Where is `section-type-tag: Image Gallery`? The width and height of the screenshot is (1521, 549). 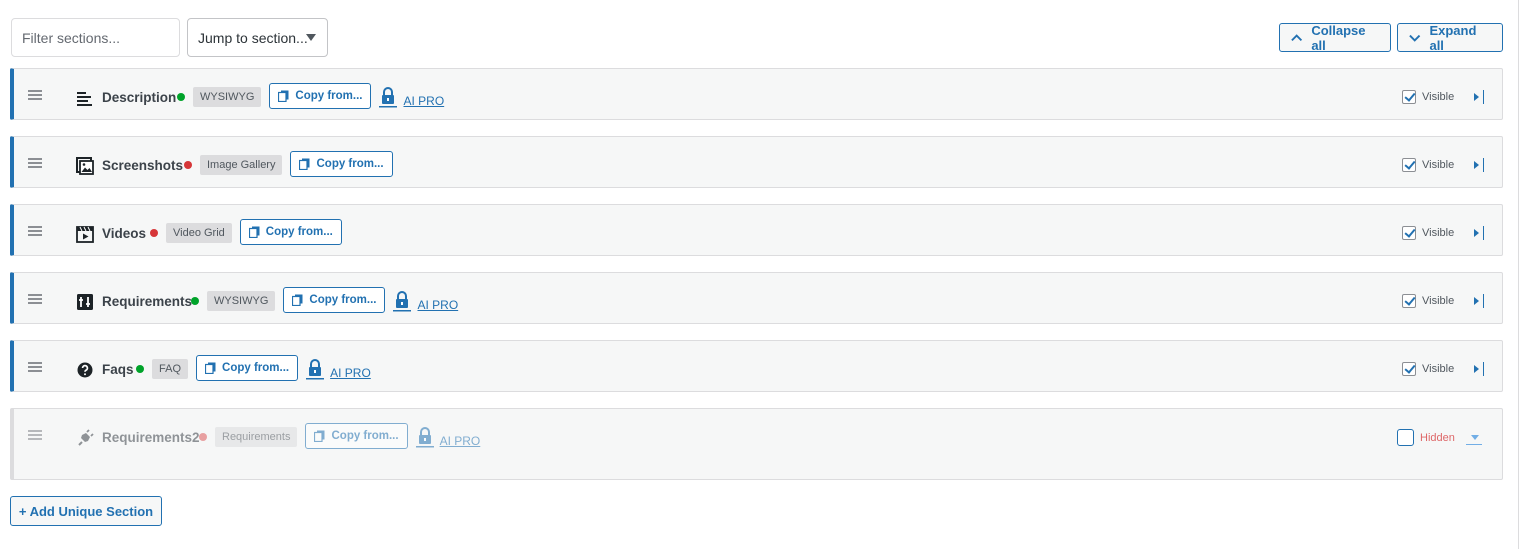 section-type-tag: Image Gallery is located at coordinates (241, 165).